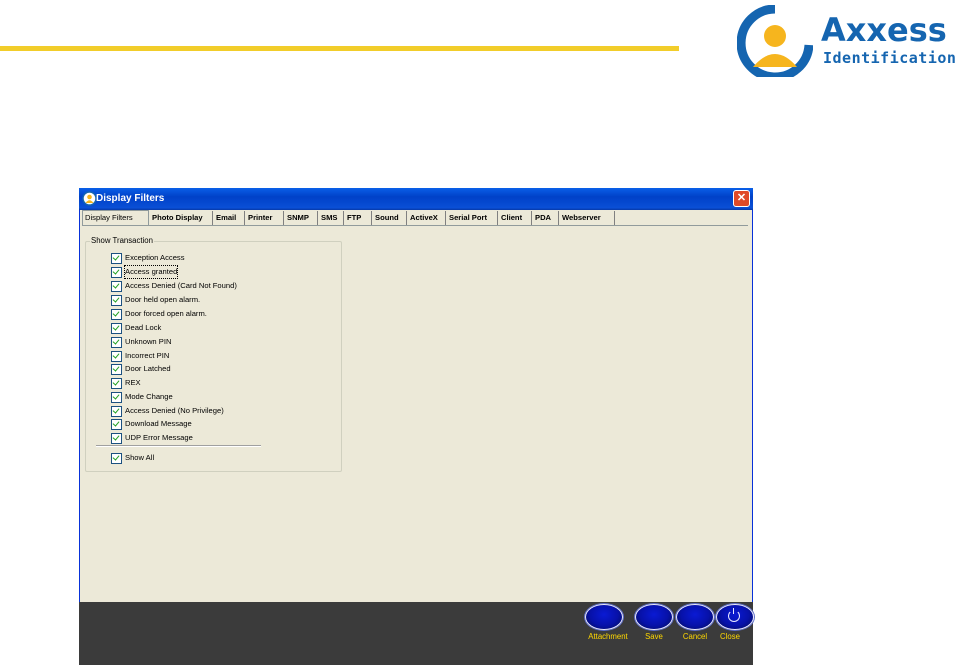 This screenshot has width=959, height=665. I want to click on tab-photo-display: Photo Display, so click(181, 218).